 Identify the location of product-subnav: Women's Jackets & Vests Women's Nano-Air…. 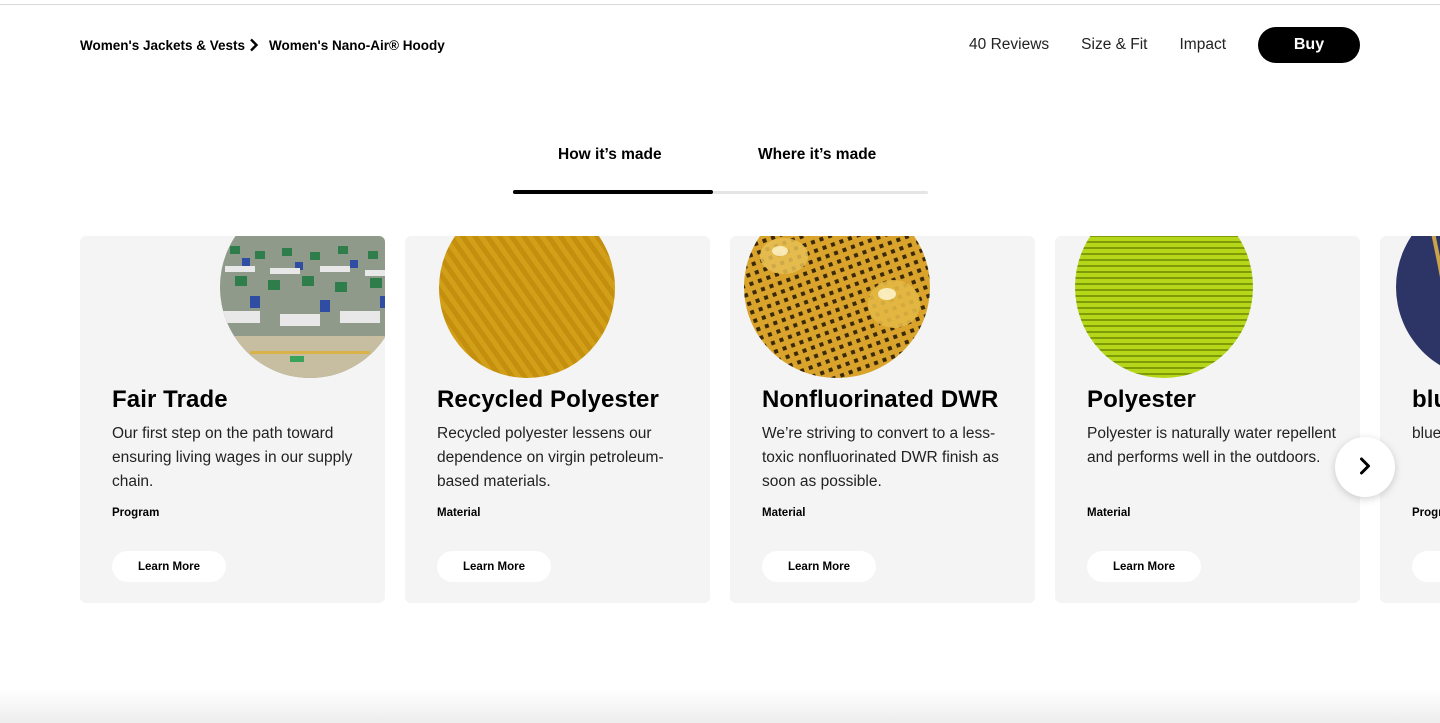
(720, 45).